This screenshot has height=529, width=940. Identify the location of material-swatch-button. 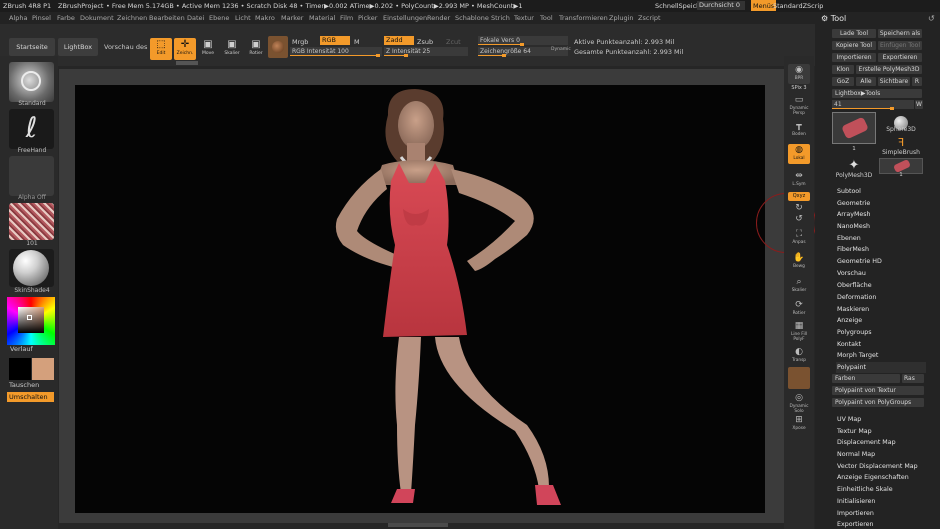
(278, 47).